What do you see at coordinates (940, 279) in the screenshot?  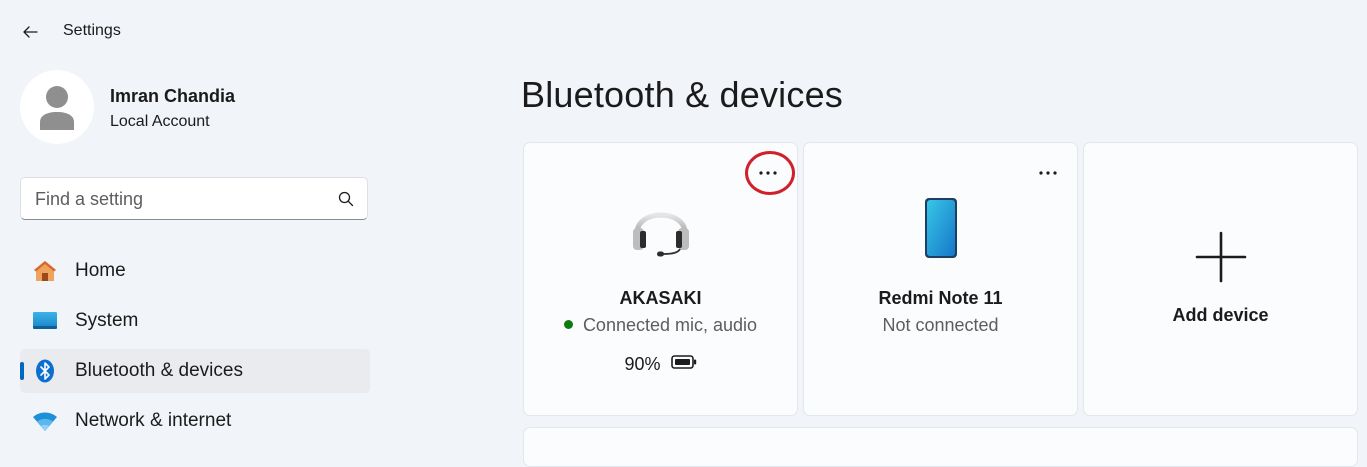 I see `device-card: Redmi Note 11 Not connected` at bounding box center [940, 279].